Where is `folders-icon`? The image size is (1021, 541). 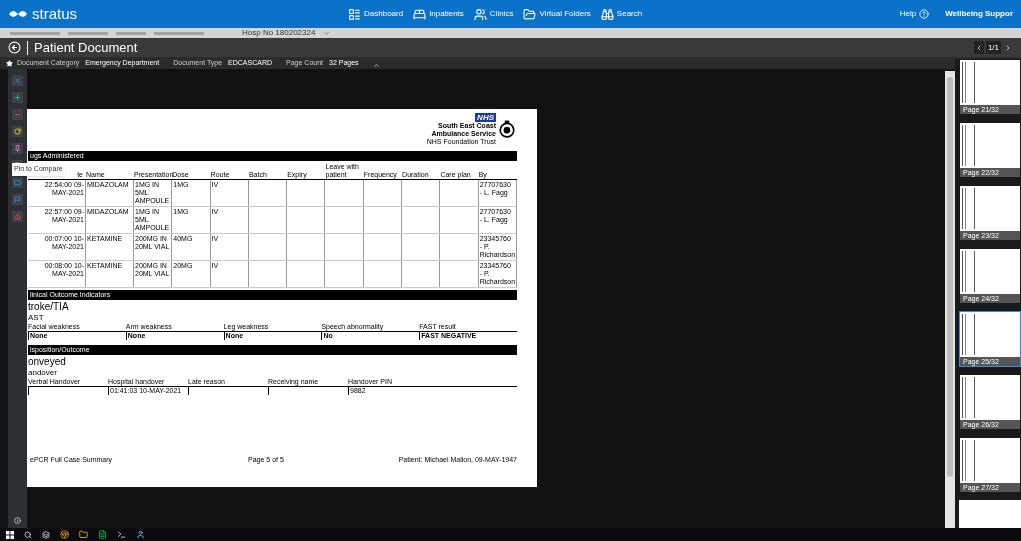
folders-icon is located at coordinates (530, 14).